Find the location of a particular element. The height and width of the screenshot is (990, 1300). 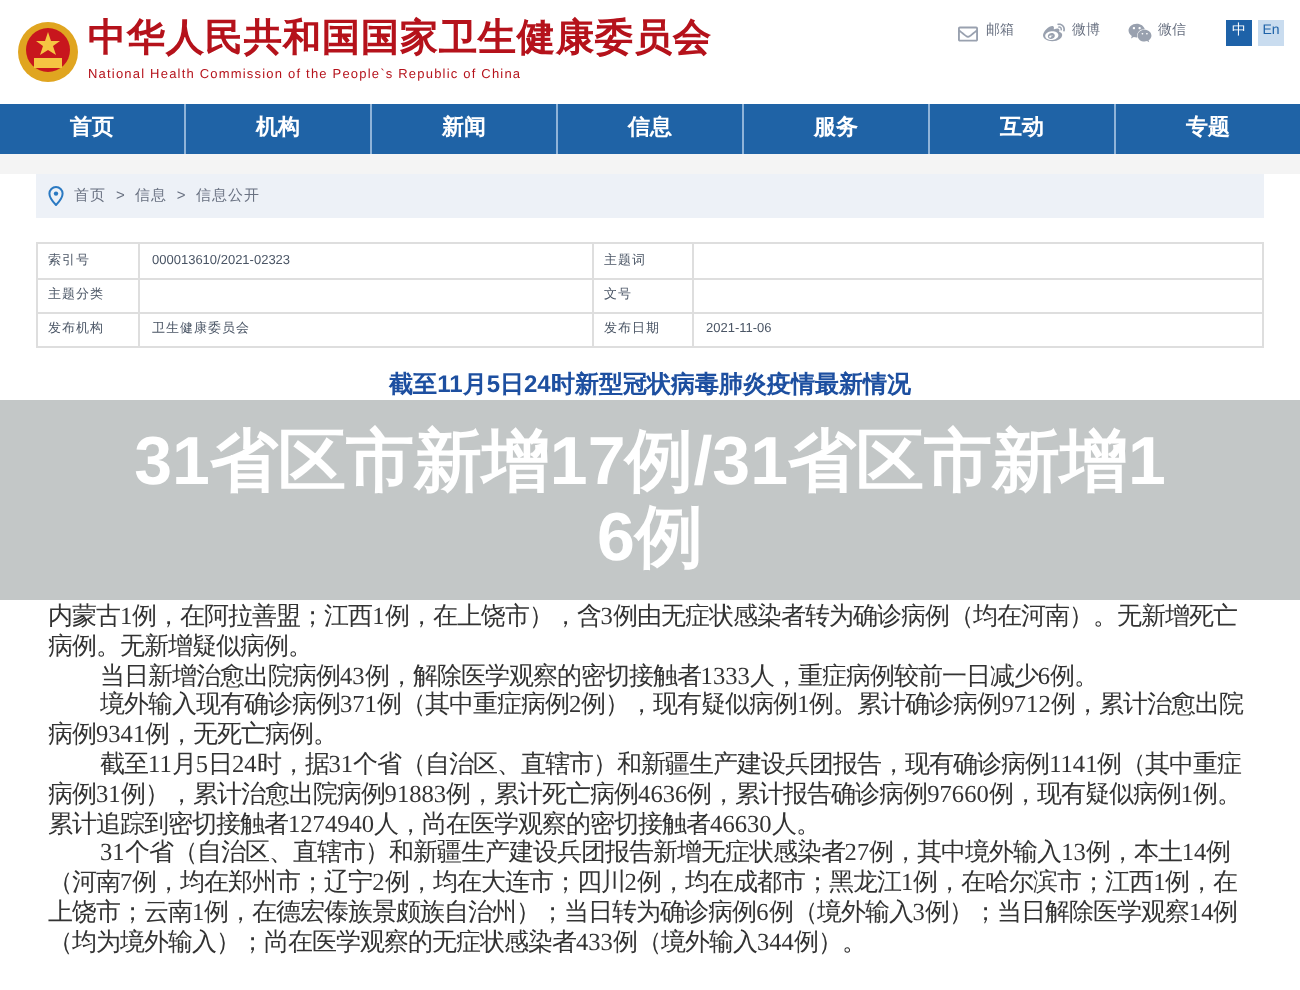

article-paragraph: 当日新增治愈出院病例43例，解除医学观察的密切接触者1333人，重症病例较前一日减少6例。 is located at coordinates (599, 676).